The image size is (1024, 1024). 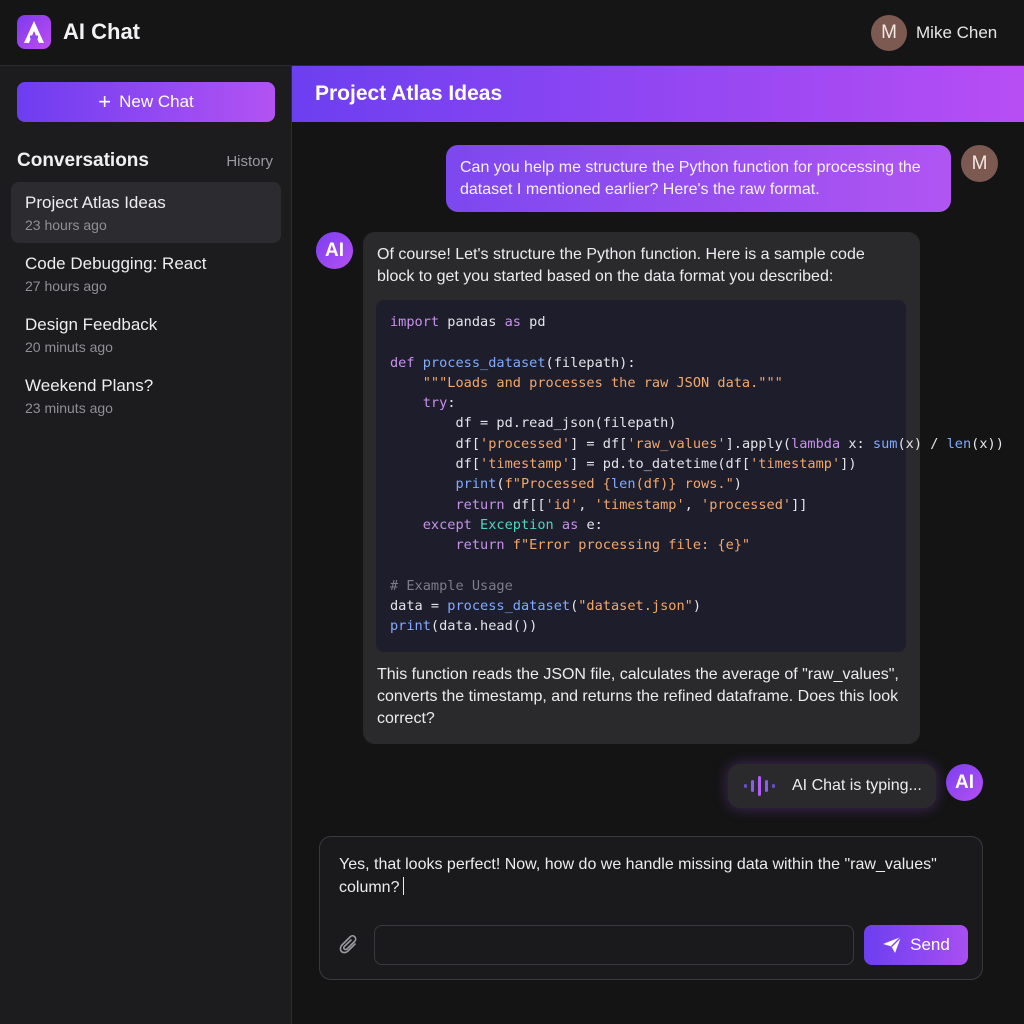 What do you see at coordinates (930, 944) in the screenshot?
I see `send-label: Send` at bounding box center [930, 944].